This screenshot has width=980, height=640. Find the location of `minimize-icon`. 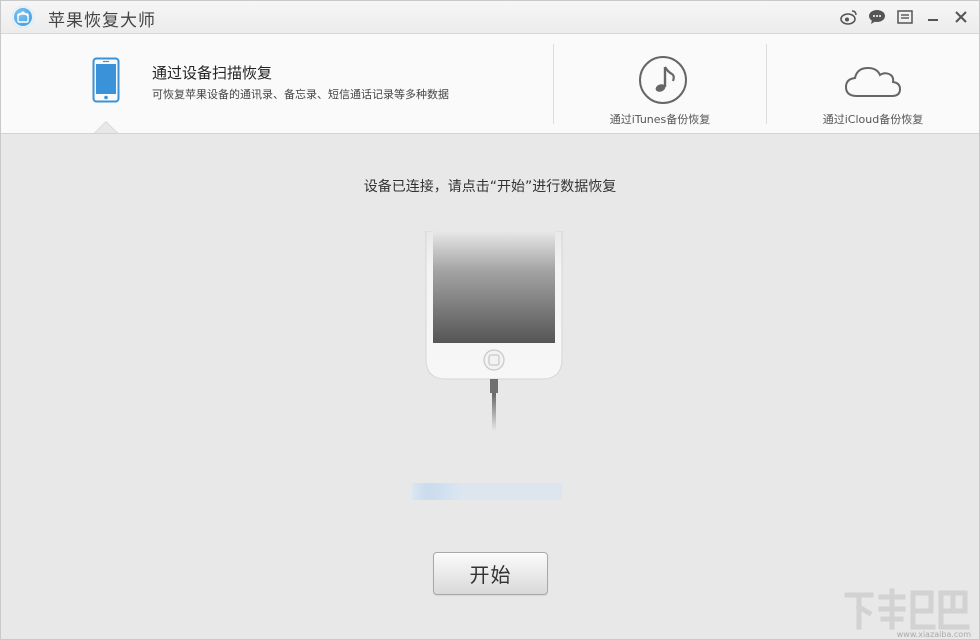

minimize-icon is located at coordinates (933, 17).